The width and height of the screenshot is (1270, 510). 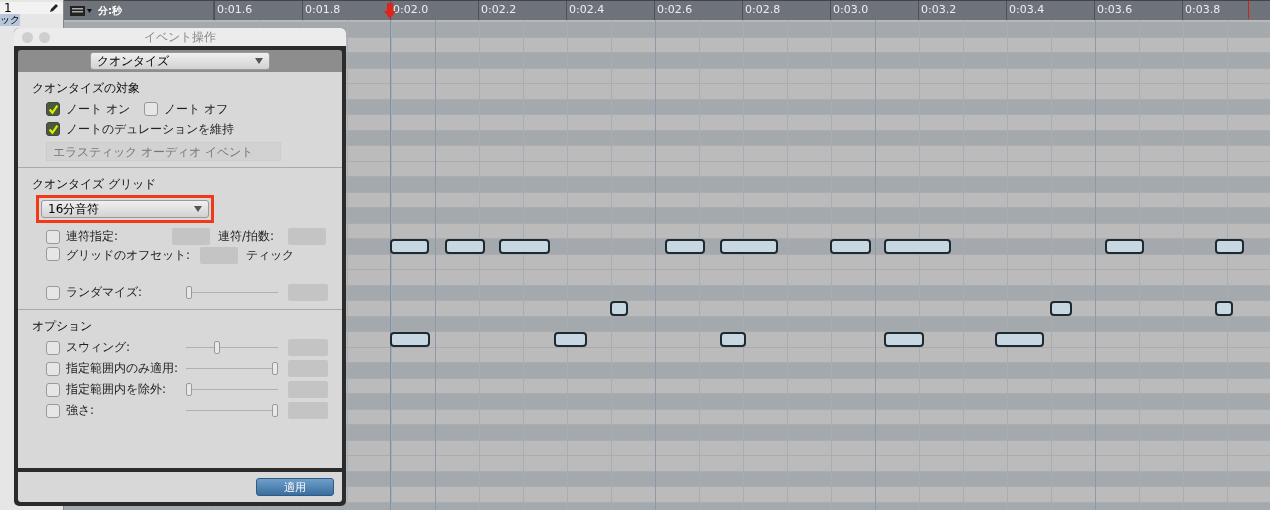 I want to click on unit-label: ティック, so click(x=270, y=255).